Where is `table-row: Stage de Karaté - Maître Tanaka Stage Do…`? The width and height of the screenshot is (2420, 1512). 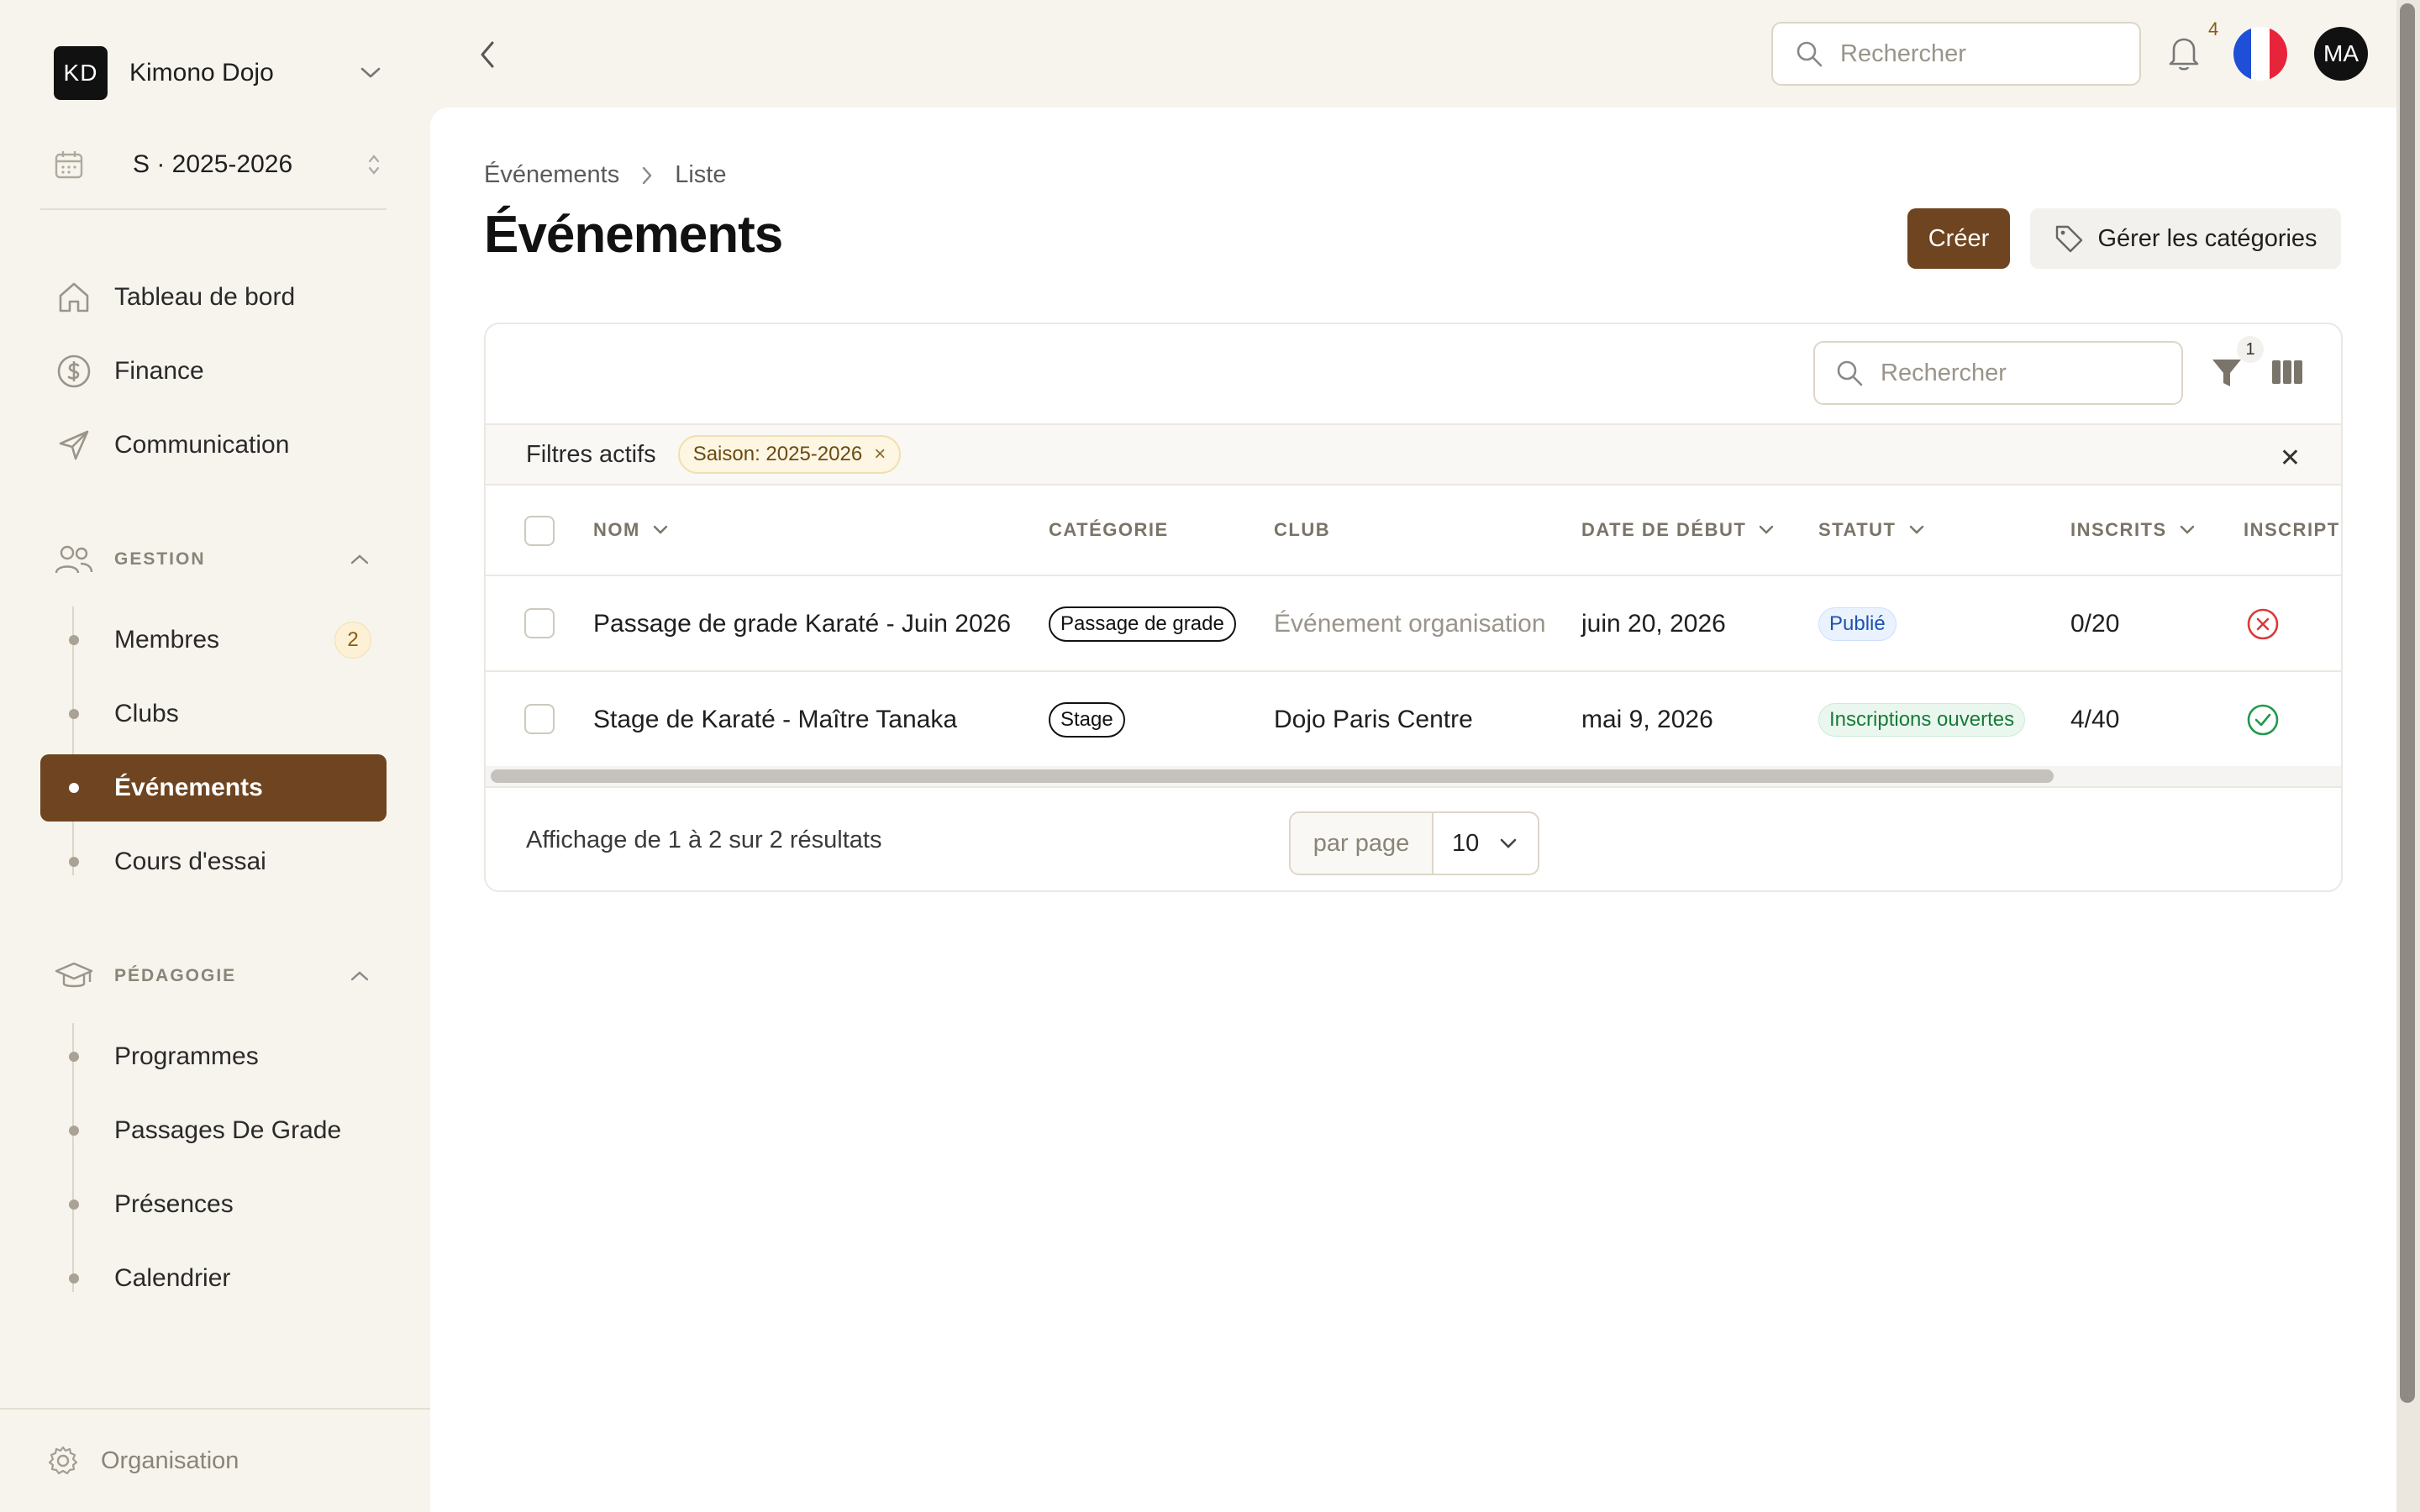 table-row: Stage de Karaté - Maître Tanaka Stage Do… is located at coordinates (1413, 720).